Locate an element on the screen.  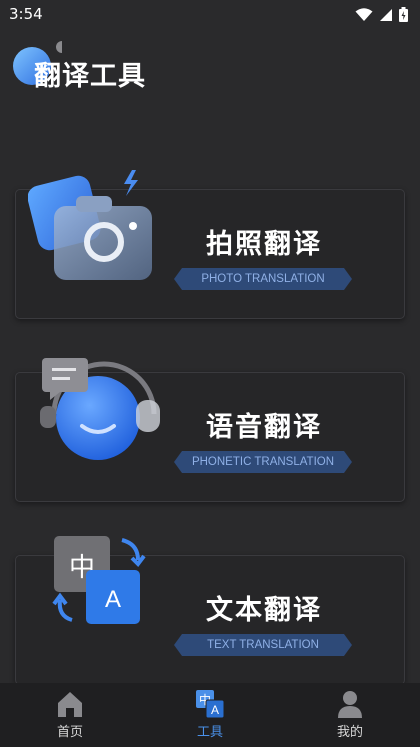
headphone-chat-icon is located at coordinates (100, 409).